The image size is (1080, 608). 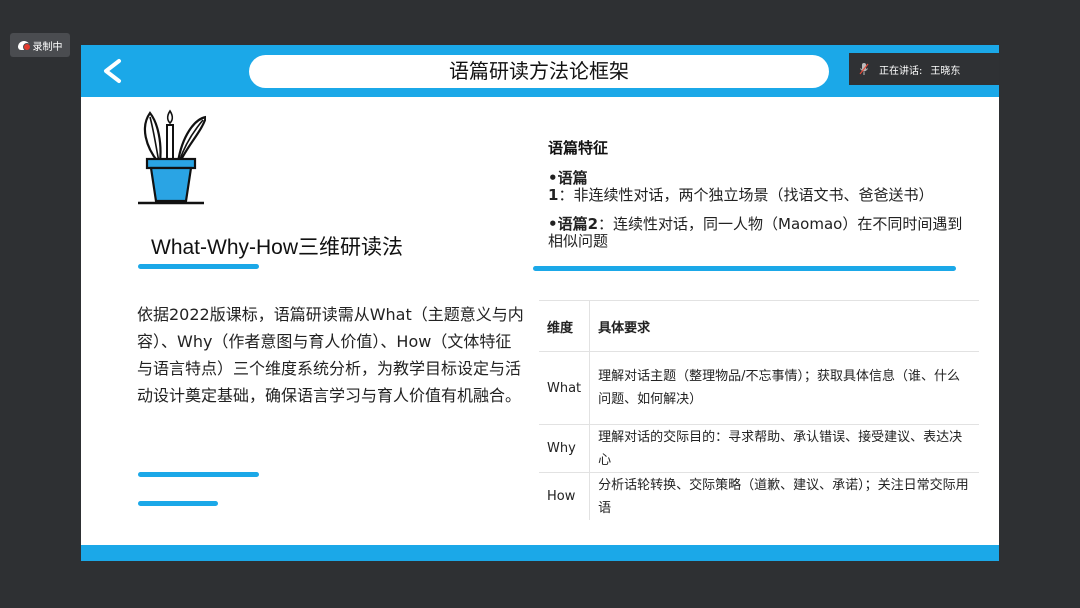 What do you see at coordinates (784, 326) in the screenshot?
I see `table-header-requirement: 具体要求` at bounding box center [784, 326].